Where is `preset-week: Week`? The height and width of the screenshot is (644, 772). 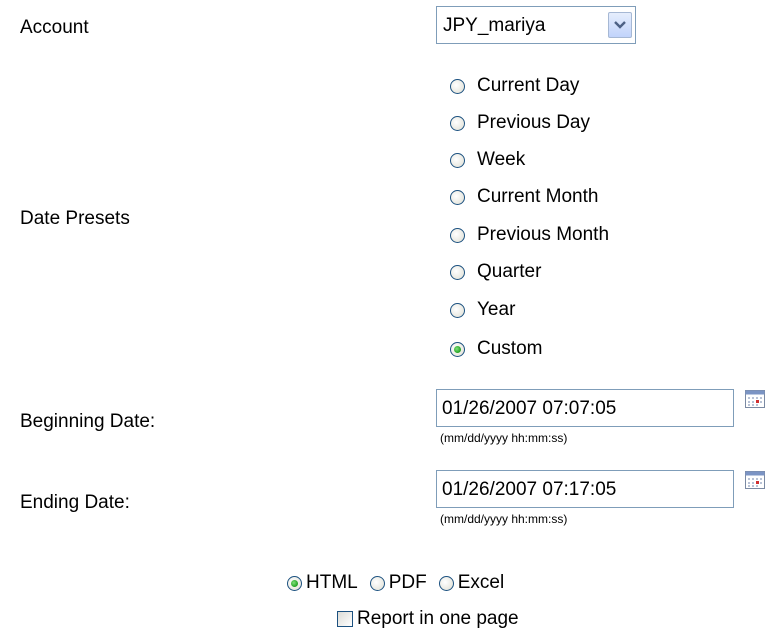 preset-week: Week is located at coordinates (487, 160).